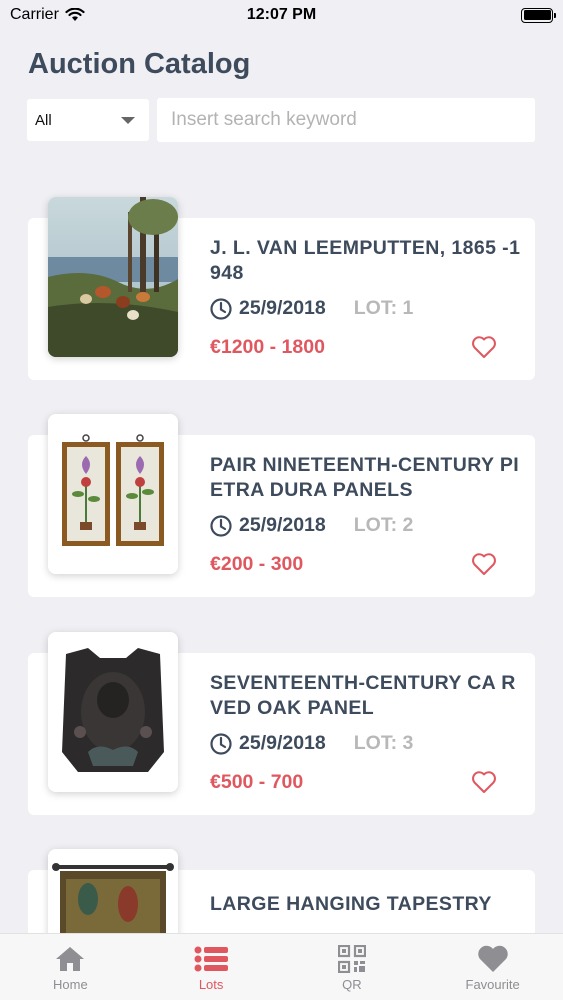  Describe the element at coordinates (75, 14) in the screenshot. I see `wifi-icon` at that location.